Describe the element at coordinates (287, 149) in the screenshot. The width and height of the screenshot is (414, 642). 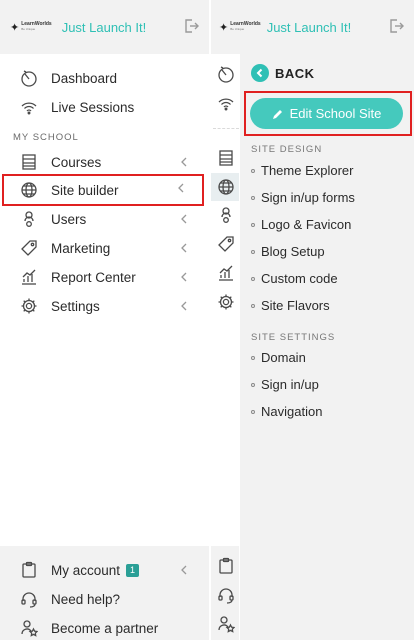
I see `section-title-site-design: SITE DESIGN` at that location.